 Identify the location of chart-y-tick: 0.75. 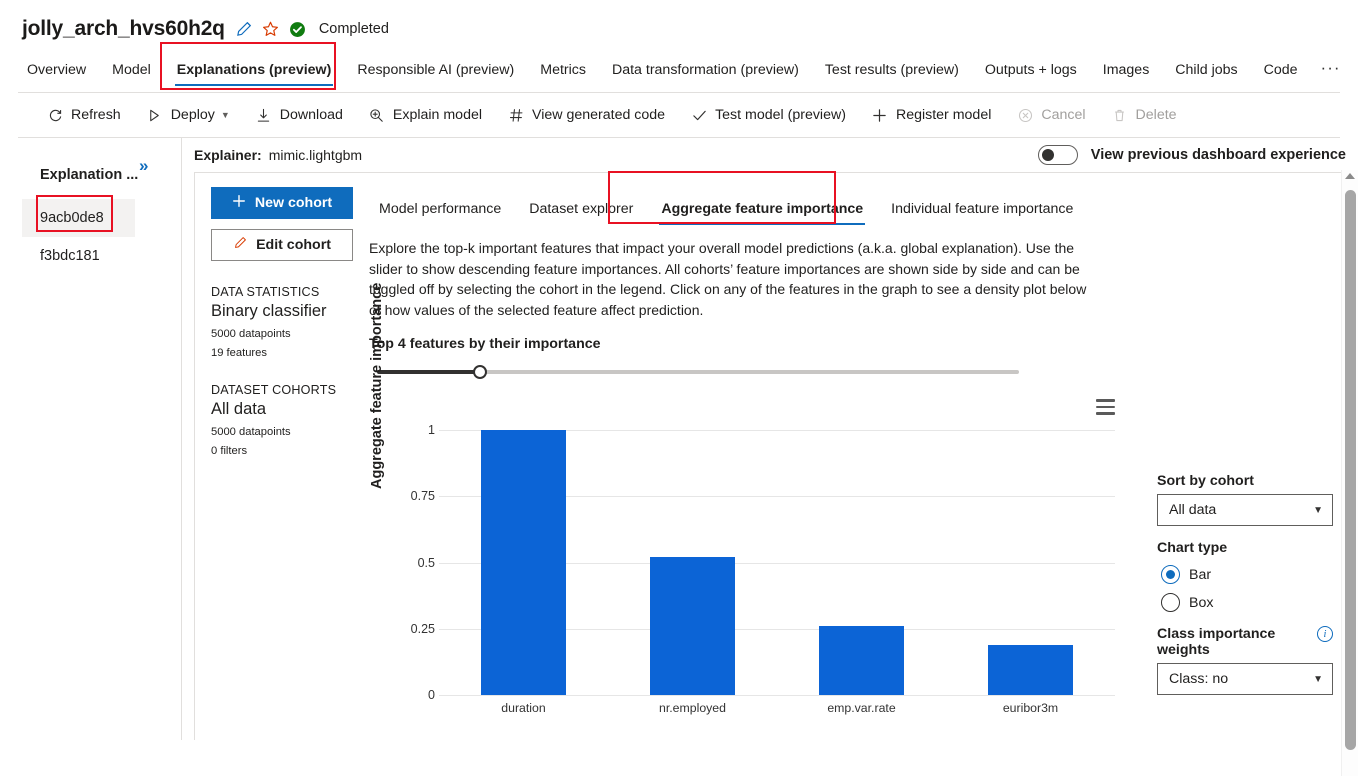
(422, 496).